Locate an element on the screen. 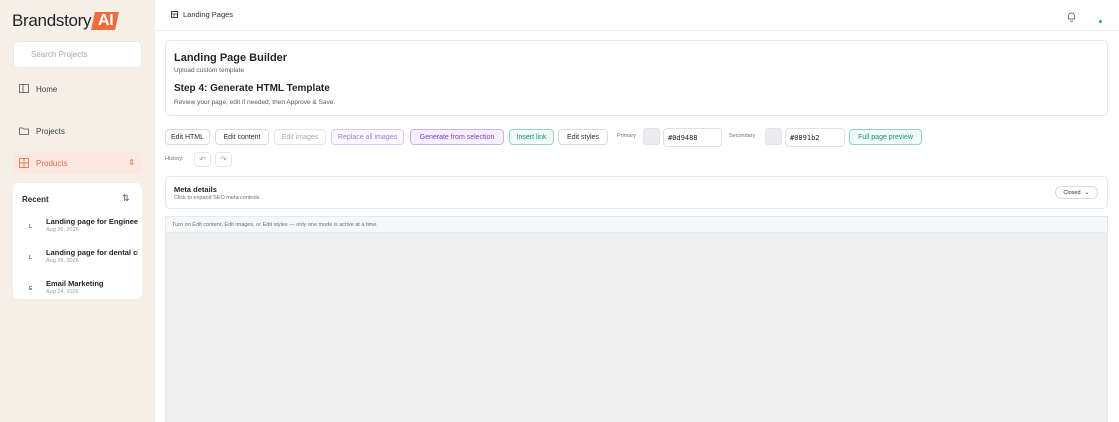 This screenshot has height=422, width=1119. meta-details-title: Meta details is located at coordinates (195, 189).